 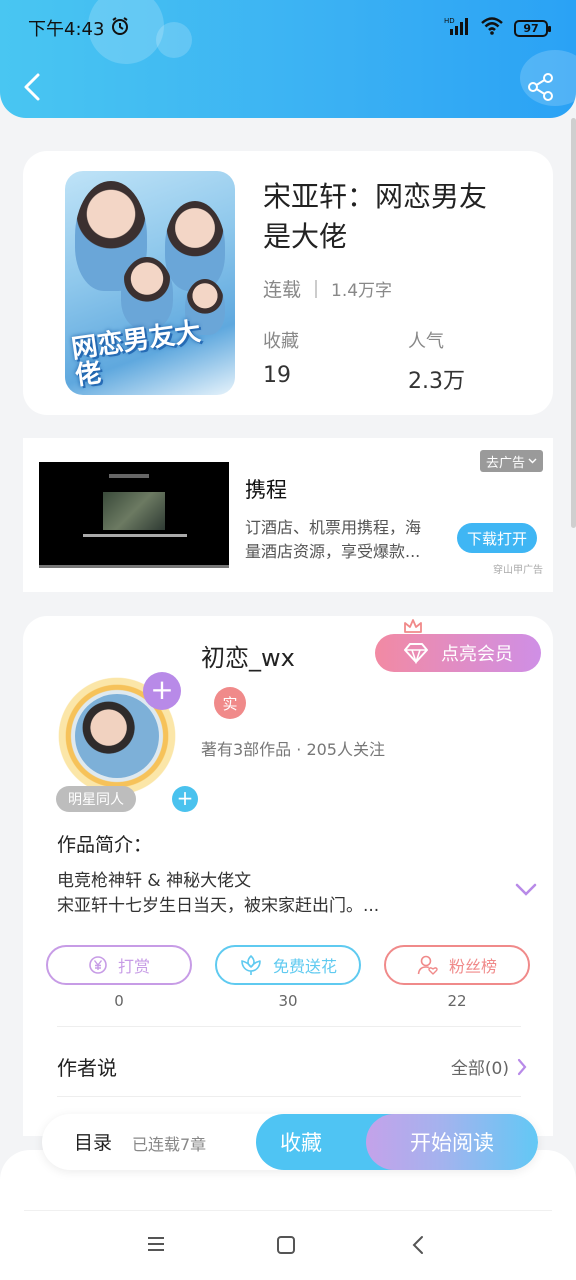 I want to click on follow-author-button: +, so click(x=162, y=691).